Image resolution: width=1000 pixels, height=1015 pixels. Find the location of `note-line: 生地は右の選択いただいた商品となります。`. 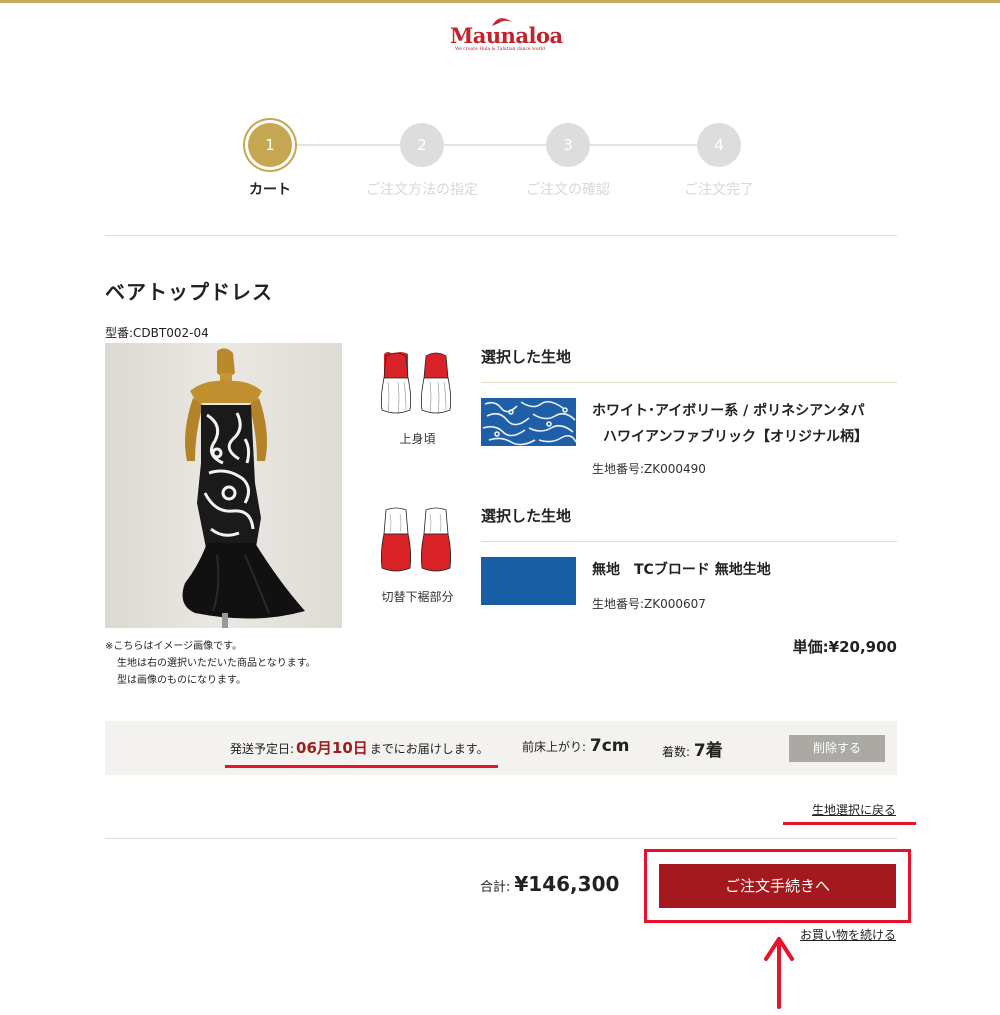

note-line: 生地は右の選択いただいた商品となります。 is located at coordinates (216, 663).